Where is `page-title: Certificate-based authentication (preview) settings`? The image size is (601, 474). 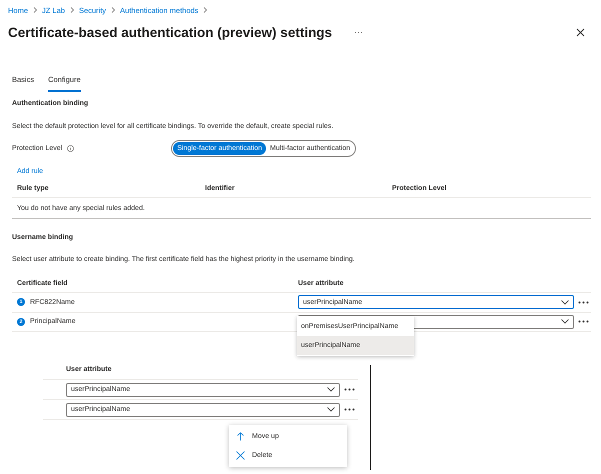 page-title: Certificate-based authentication (preview) settings is located at coordinates (170, 32).